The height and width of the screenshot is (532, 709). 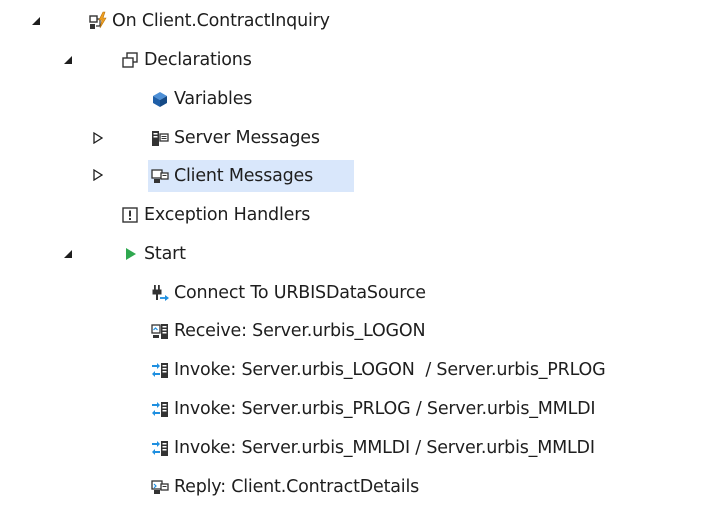 What do you see at coordinates (160, 331) in the screenshot?
I see `receive-icon` at bounding box center [160, 331].